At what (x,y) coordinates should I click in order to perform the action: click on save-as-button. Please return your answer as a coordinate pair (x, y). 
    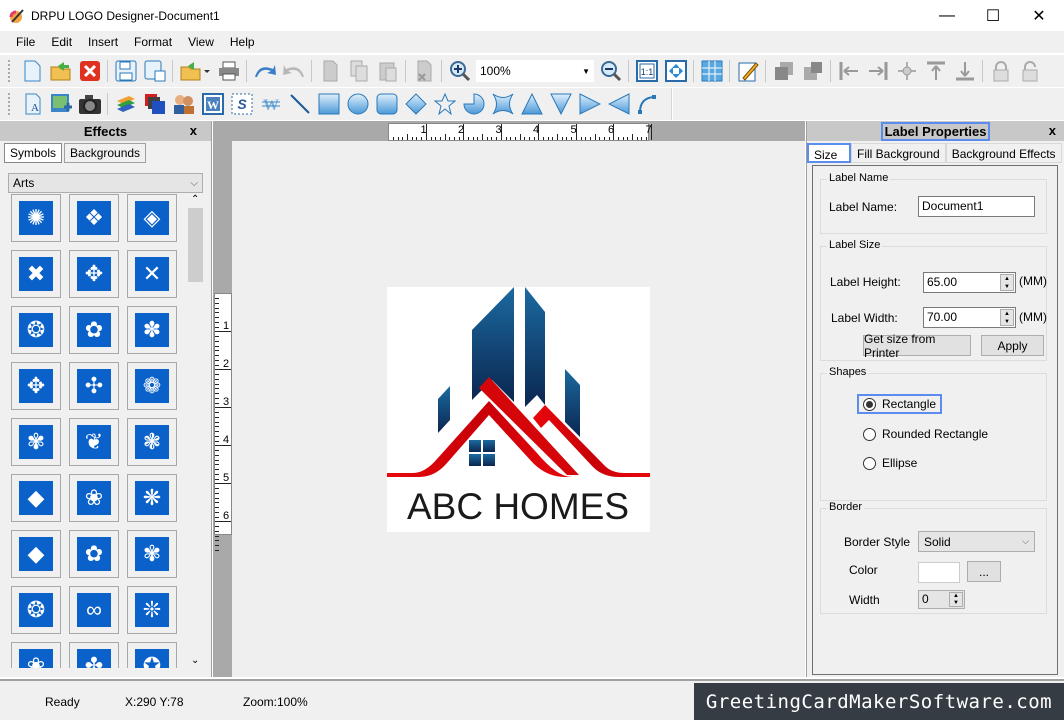
    Looking at the image, I should click on (154, 71).